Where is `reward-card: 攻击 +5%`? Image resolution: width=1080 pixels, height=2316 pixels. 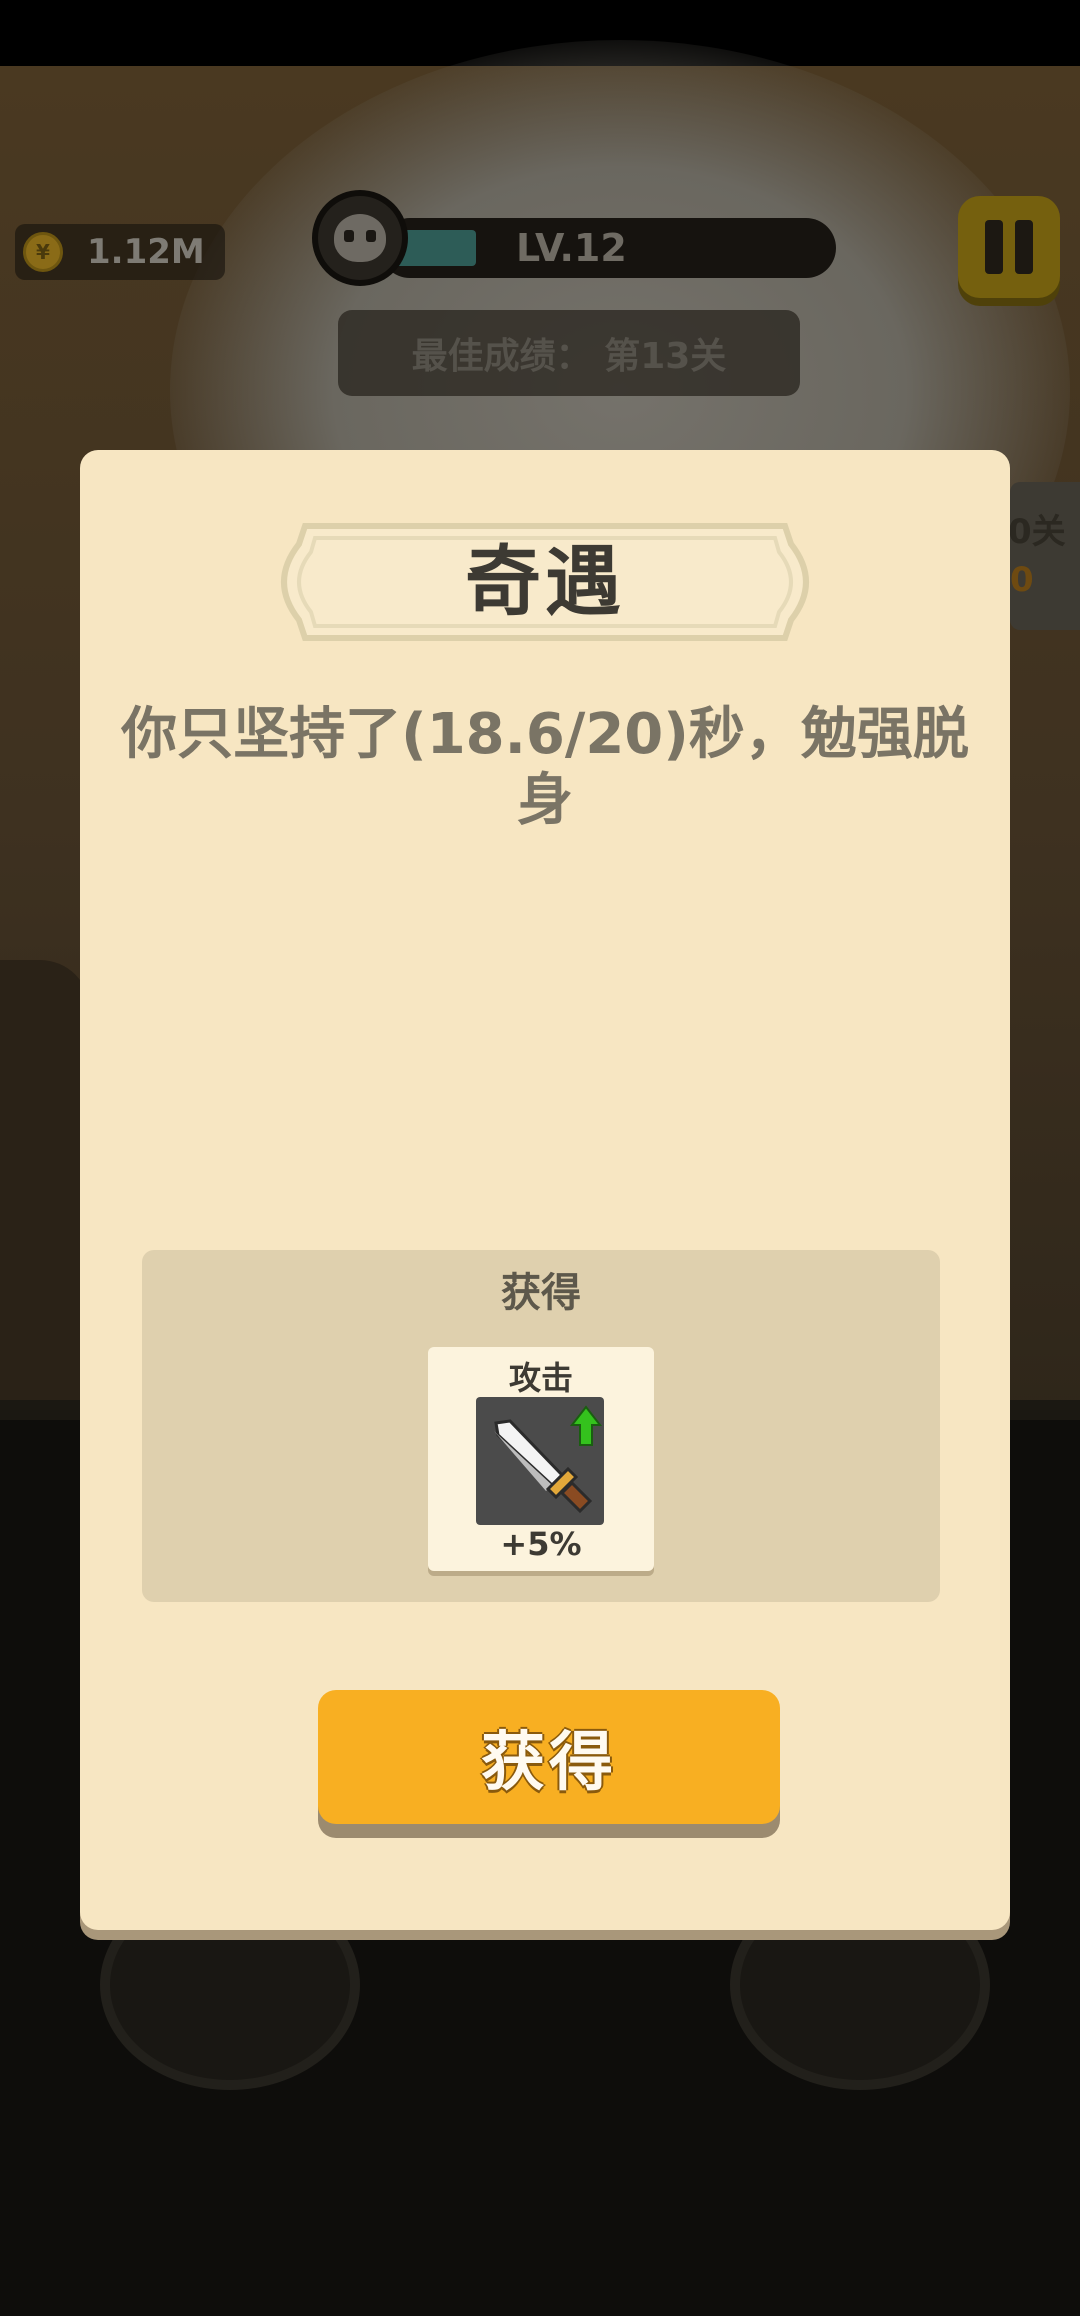 reward-card: 攻击 +5% is located at coordinates (541, 1459).